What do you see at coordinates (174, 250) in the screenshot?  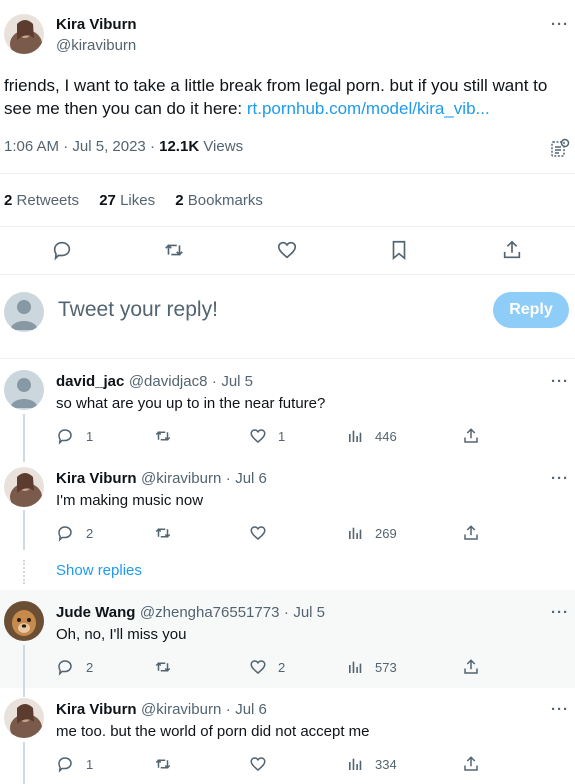 I see `retweet-icon` at bounding box center [174, 250].